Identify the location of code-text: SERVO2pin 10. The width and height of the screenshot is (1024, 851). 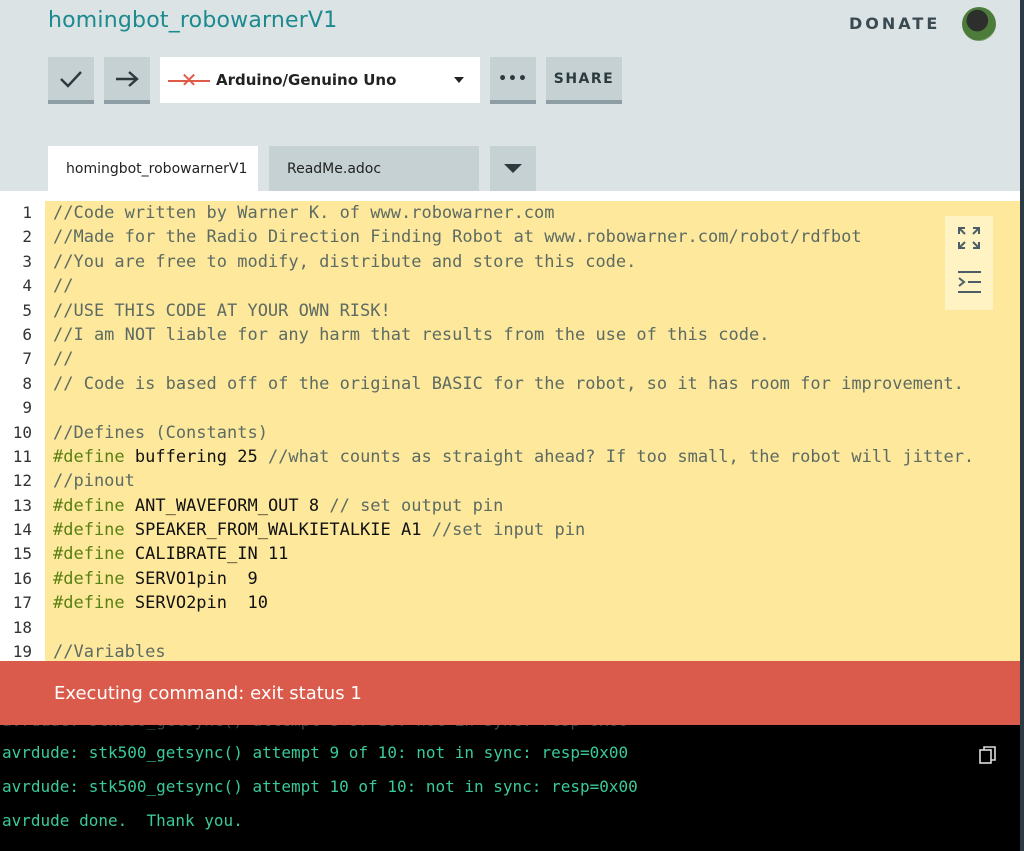
(196, 603).